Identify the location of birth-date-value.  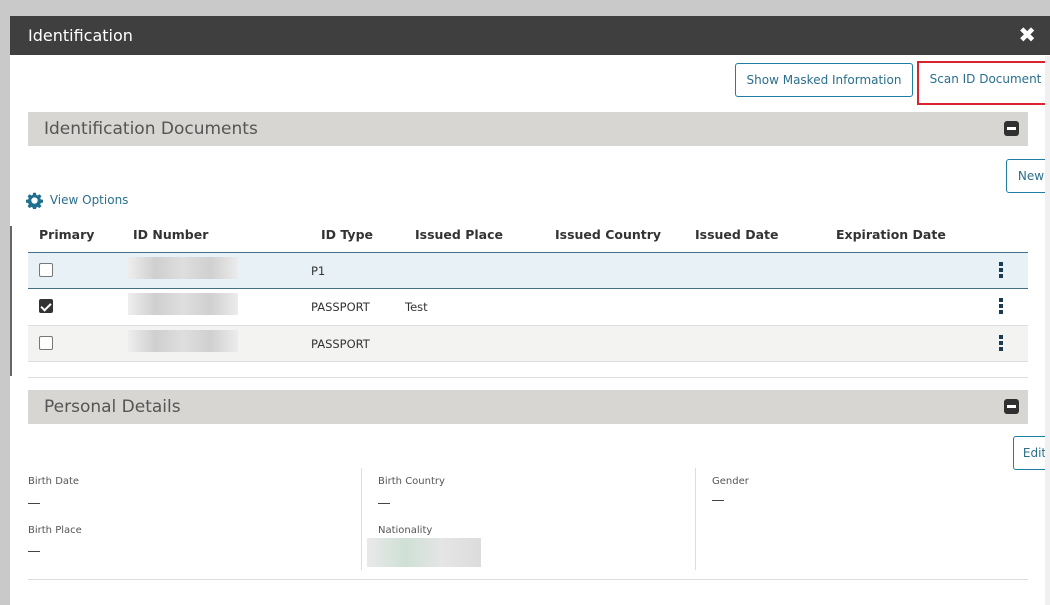
(34, 503).